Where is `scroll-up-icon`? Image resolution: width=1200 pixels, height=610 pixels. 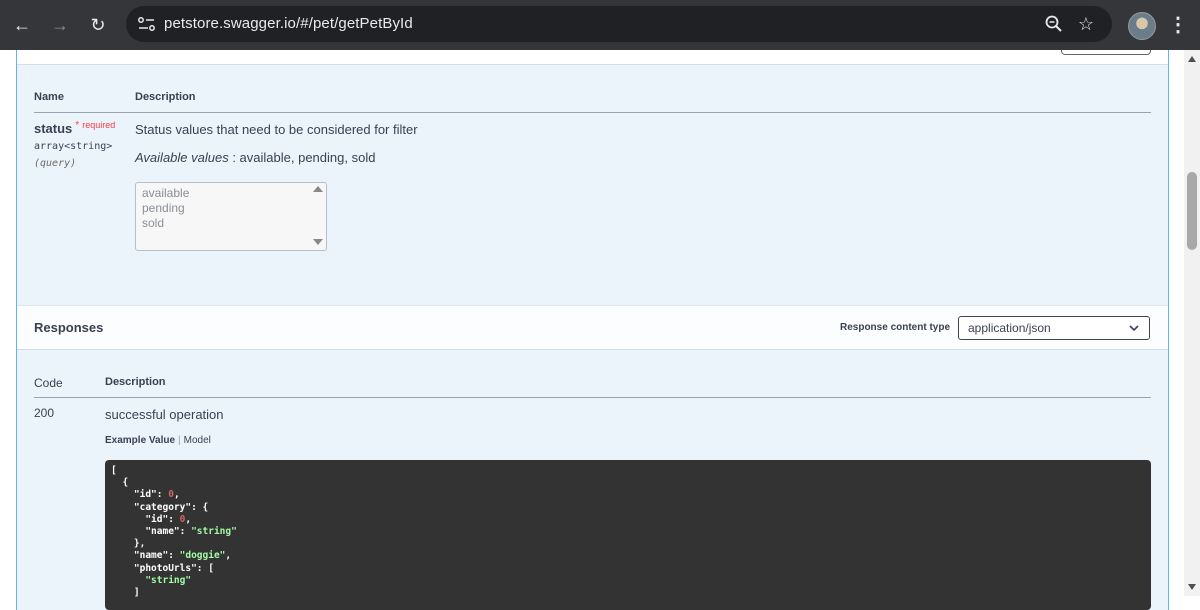 scroll-up-icon is located at coordinates (1192, 59).